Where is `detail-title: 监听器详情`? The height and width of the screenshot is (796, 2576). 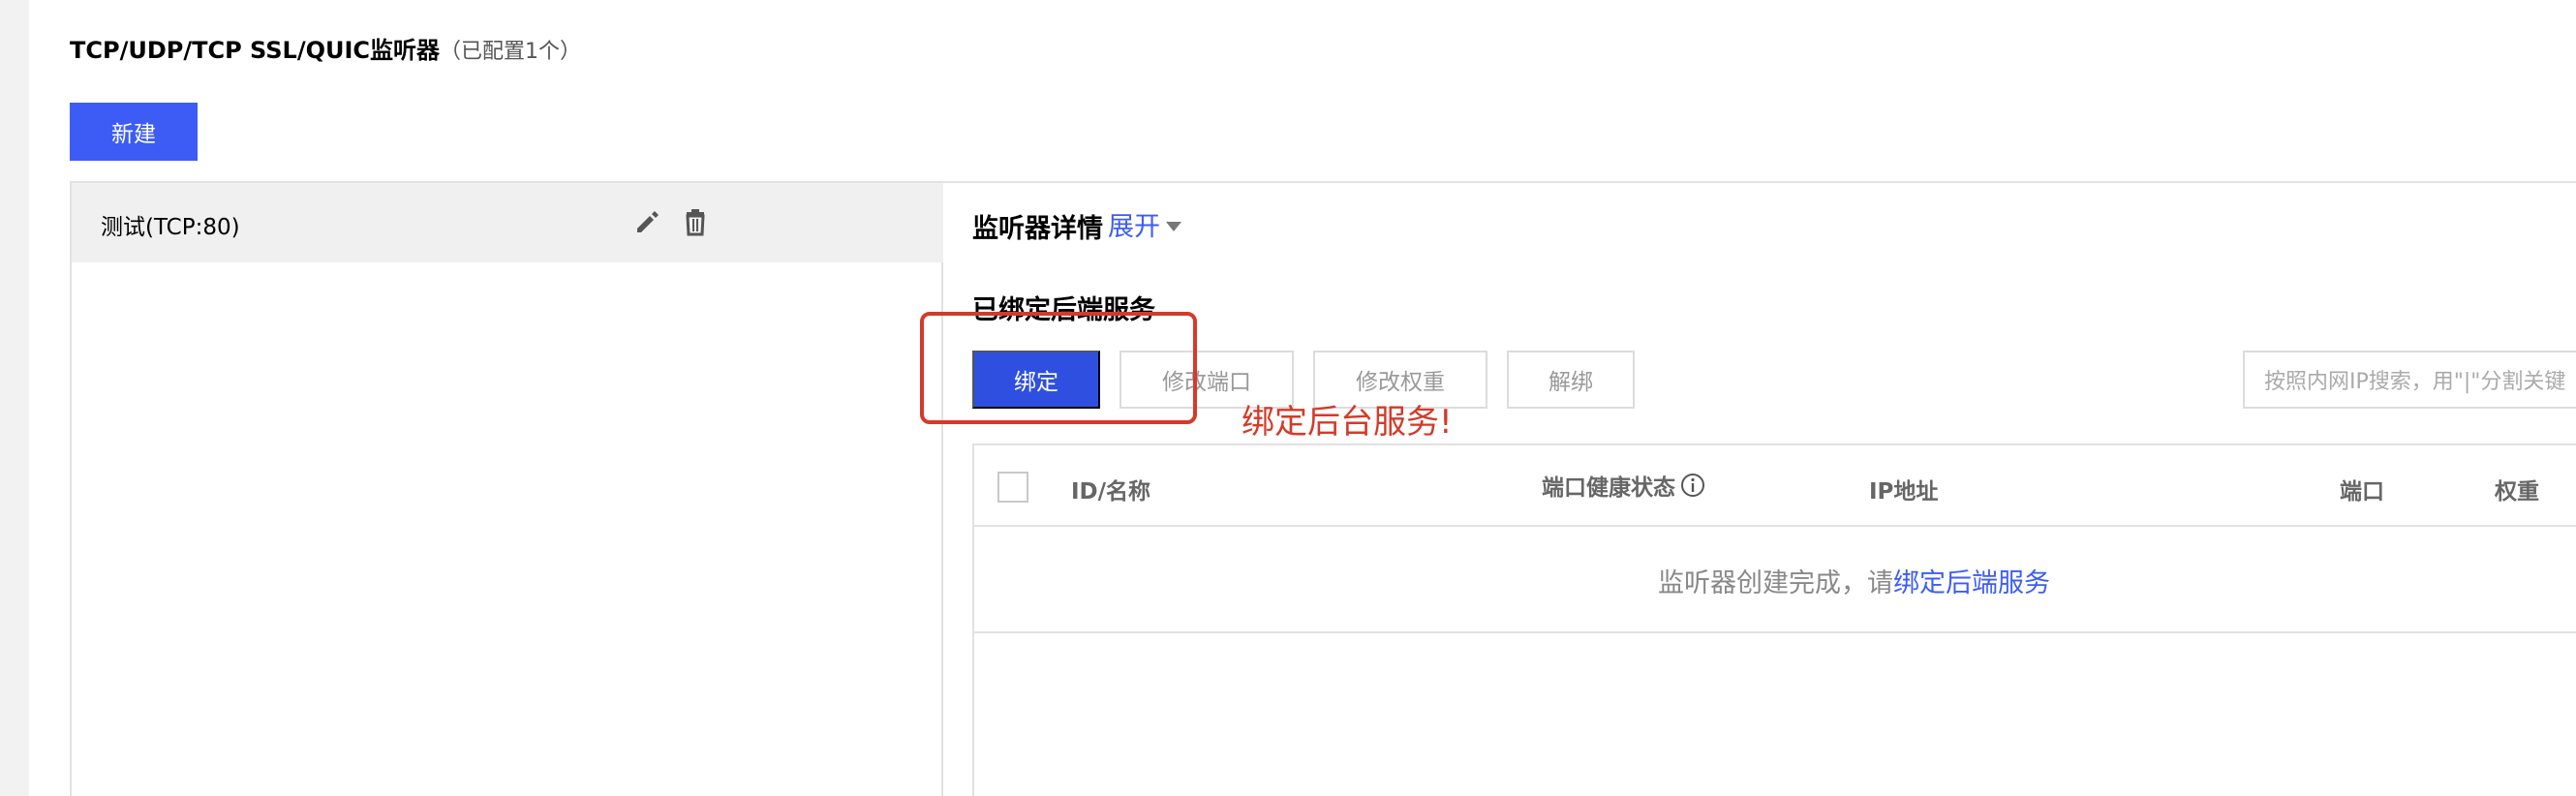 detail-title: 监听器详情 is located at coordinates (1037, 229).